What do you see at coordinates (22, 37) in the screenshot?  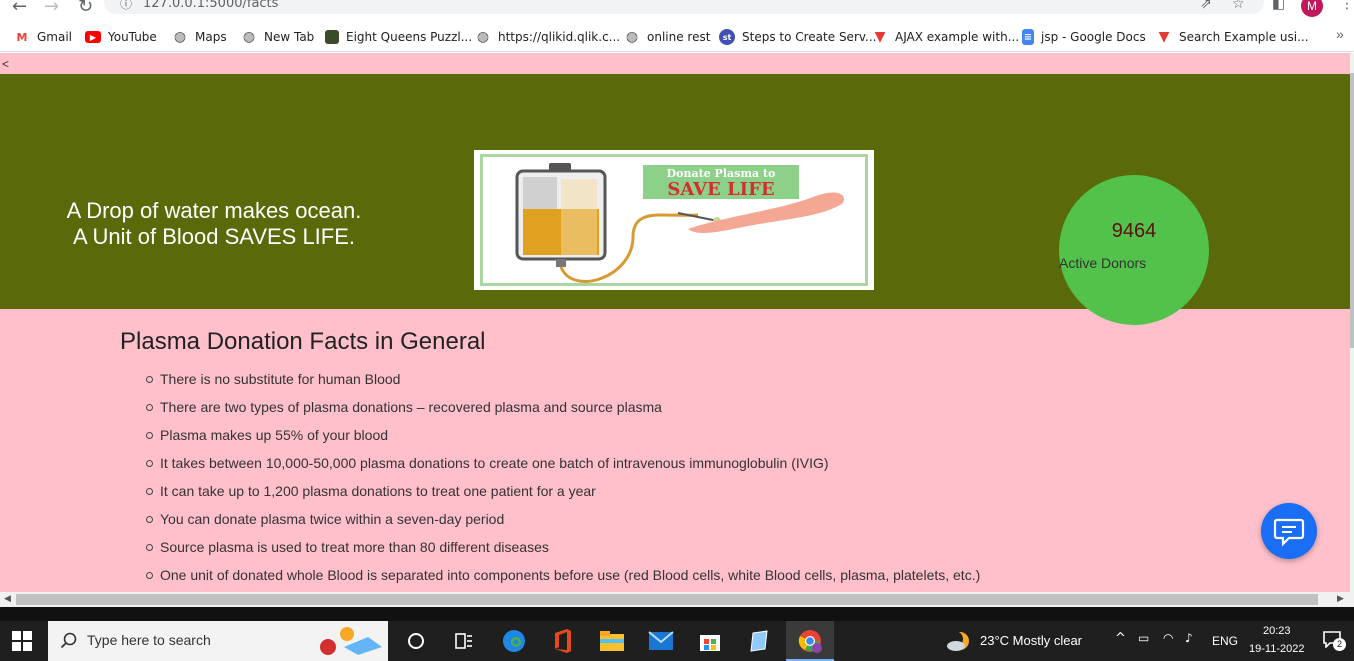 I see `gmail-icon: M` at bounding box center [22, 37].